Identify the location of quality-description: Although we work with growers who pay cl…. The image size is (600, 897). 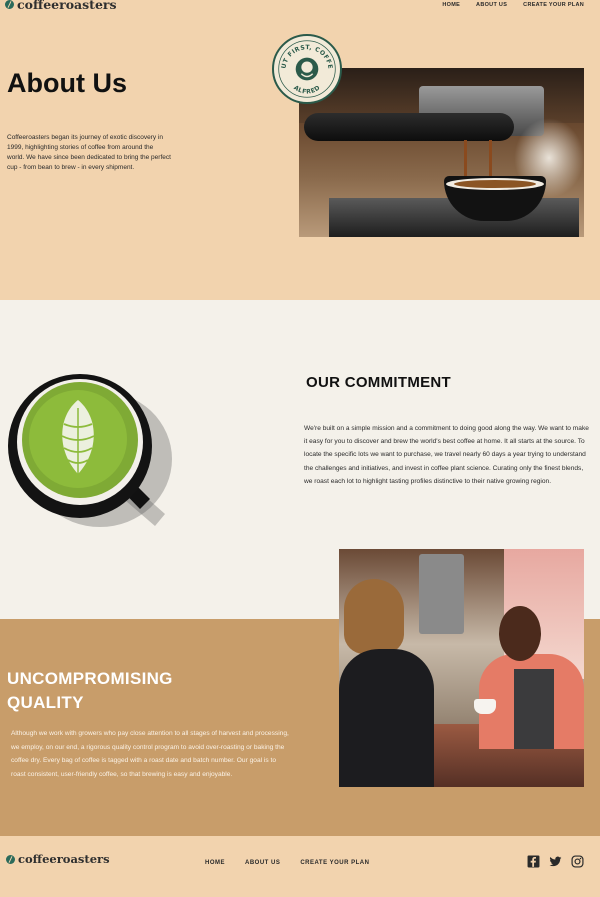
(150, 754).